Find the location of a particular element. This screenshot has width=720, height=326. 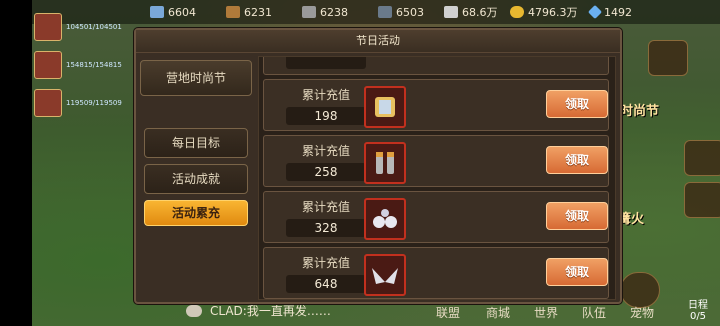

fashion-event-label: 时尚节 is located at coordinates (639, 109).